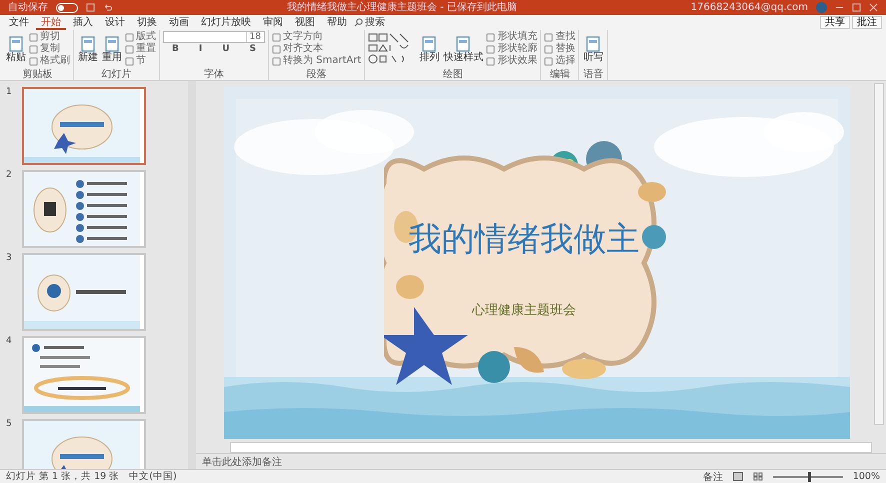 Image resolution: width=886 pixels, height=483 pixels. What do you see at coordinates (63, 476) in the screenshot?
I see `slide-count: 幻灯片 第 1 张，共 19 张` at bounding box center [63, 476].